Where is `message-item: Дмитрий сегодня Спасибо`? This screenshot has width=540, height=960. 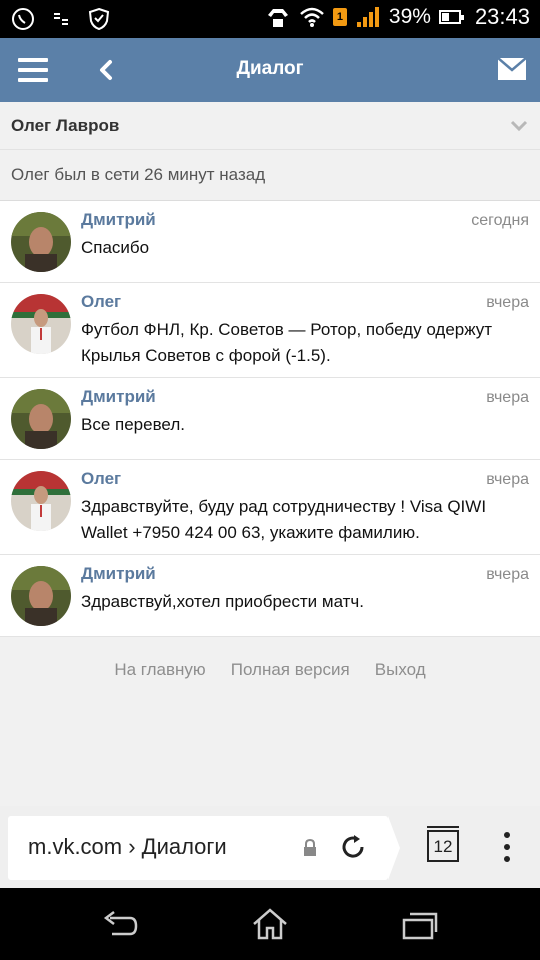 message-item: Дмитрий сегодня Спасибо is located at coordinates (270, 242).